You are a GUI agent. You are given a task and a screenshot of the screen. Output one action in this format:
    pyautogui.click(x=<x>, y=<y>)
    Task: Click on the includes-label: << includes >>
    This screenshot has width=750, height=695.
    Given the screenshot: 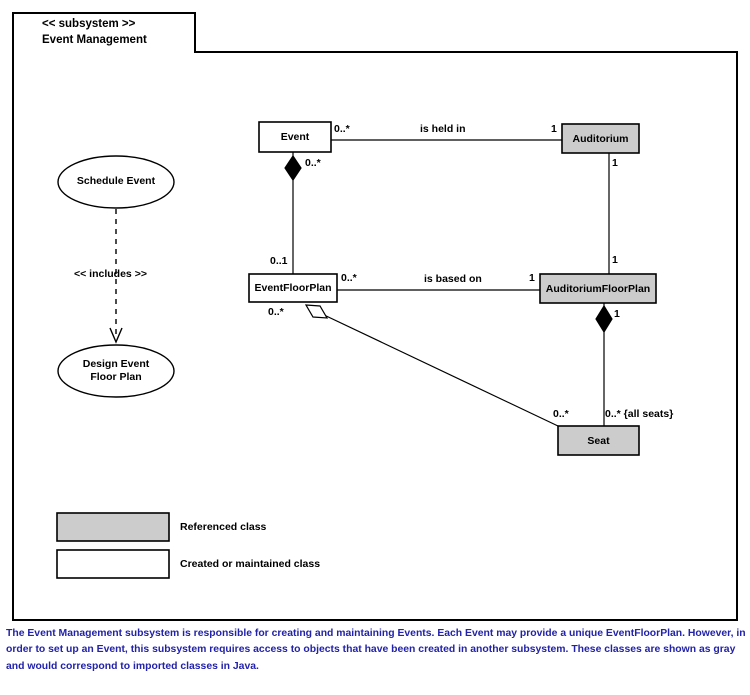 What is the action you would take?
    pyautogui.click(x=110, y=274)
    